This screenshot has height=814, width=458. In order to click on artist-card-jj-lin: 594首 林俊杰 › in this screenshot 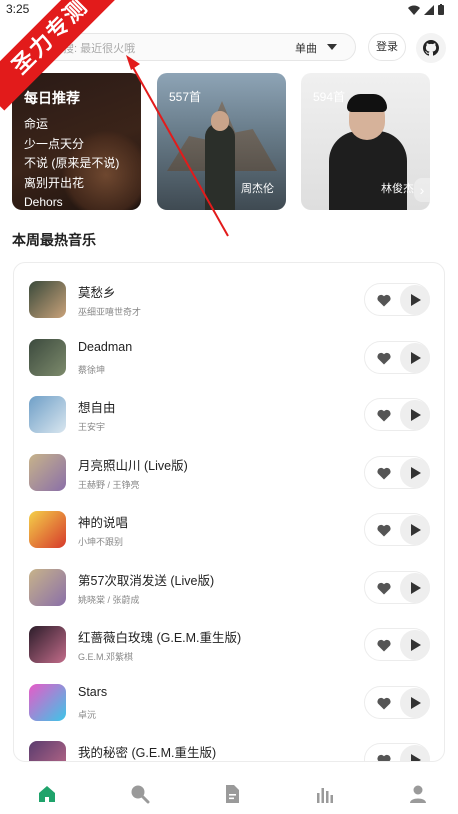, I will do `click(365, 141)`.